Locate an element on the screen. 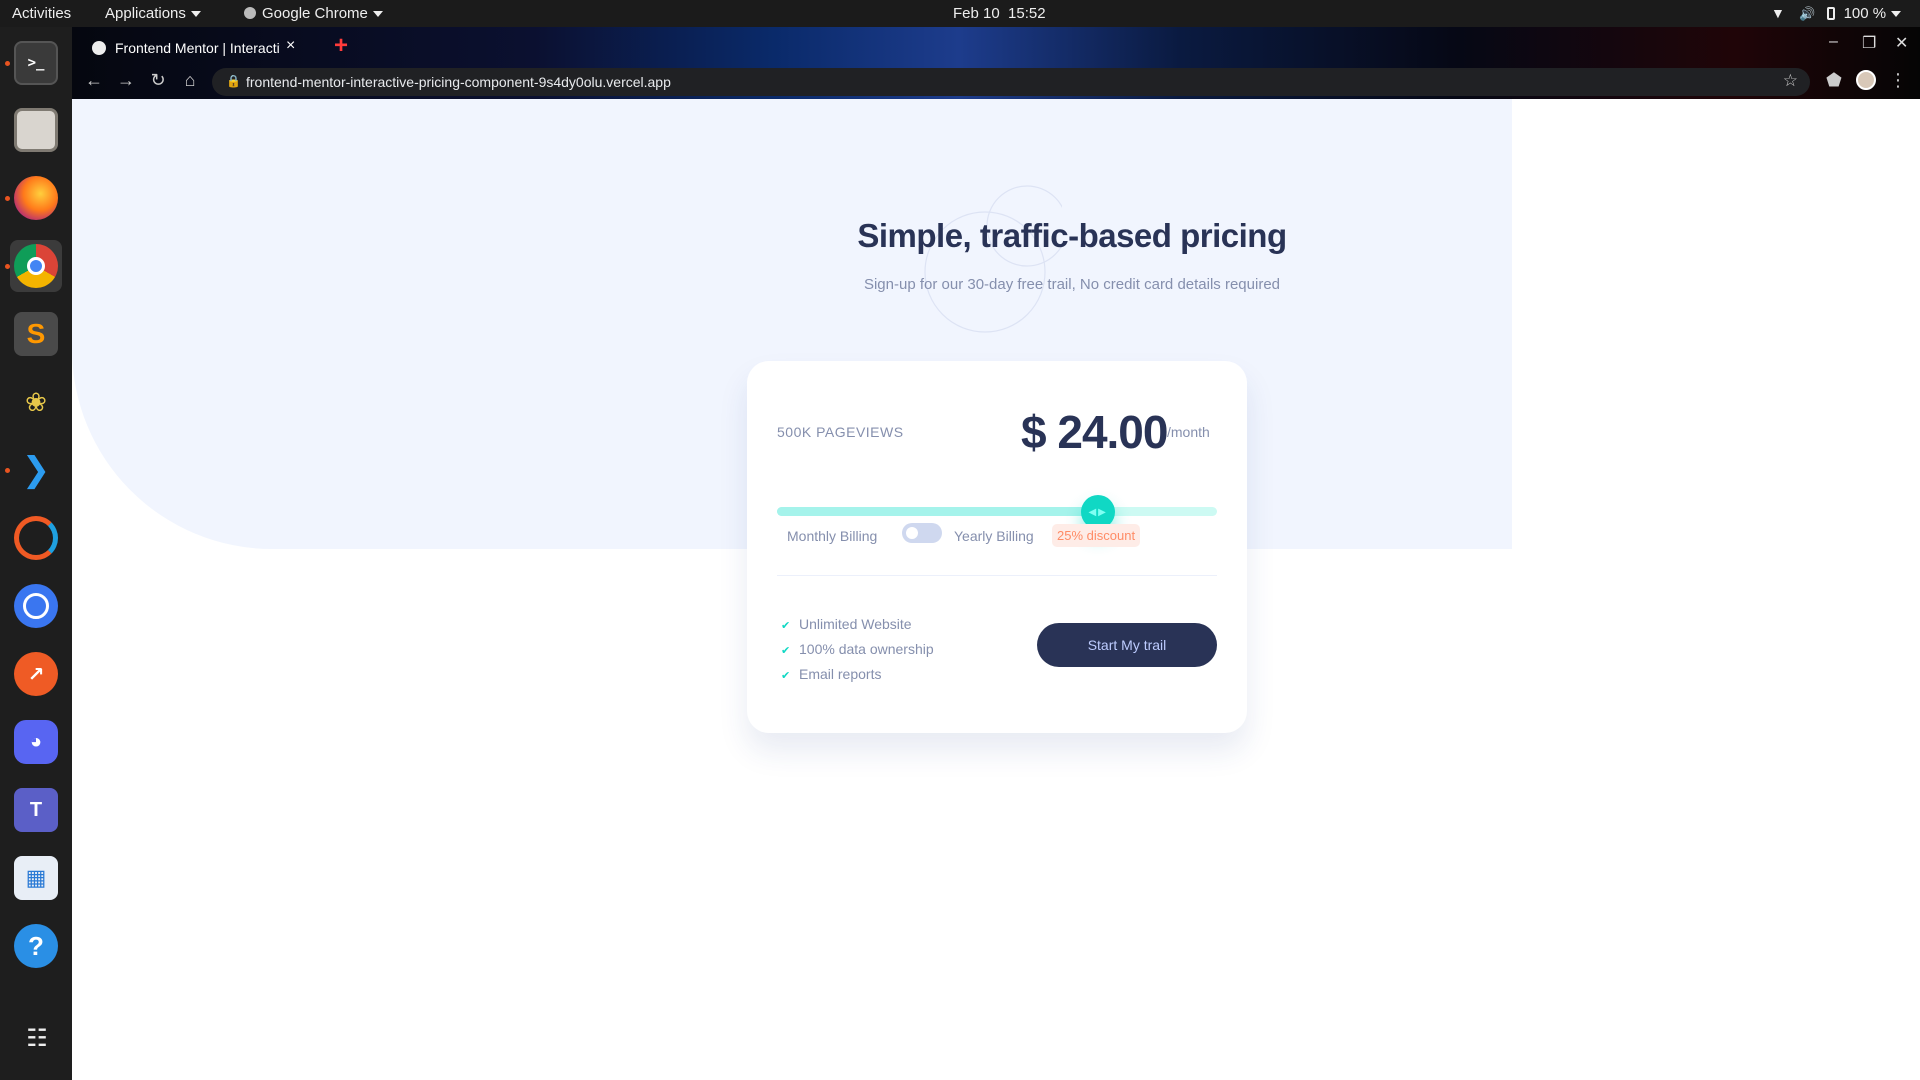 The width and height of the screenshot is (1920, 1080). clock-date: Feb 10 is located at coordinates (976, 13).